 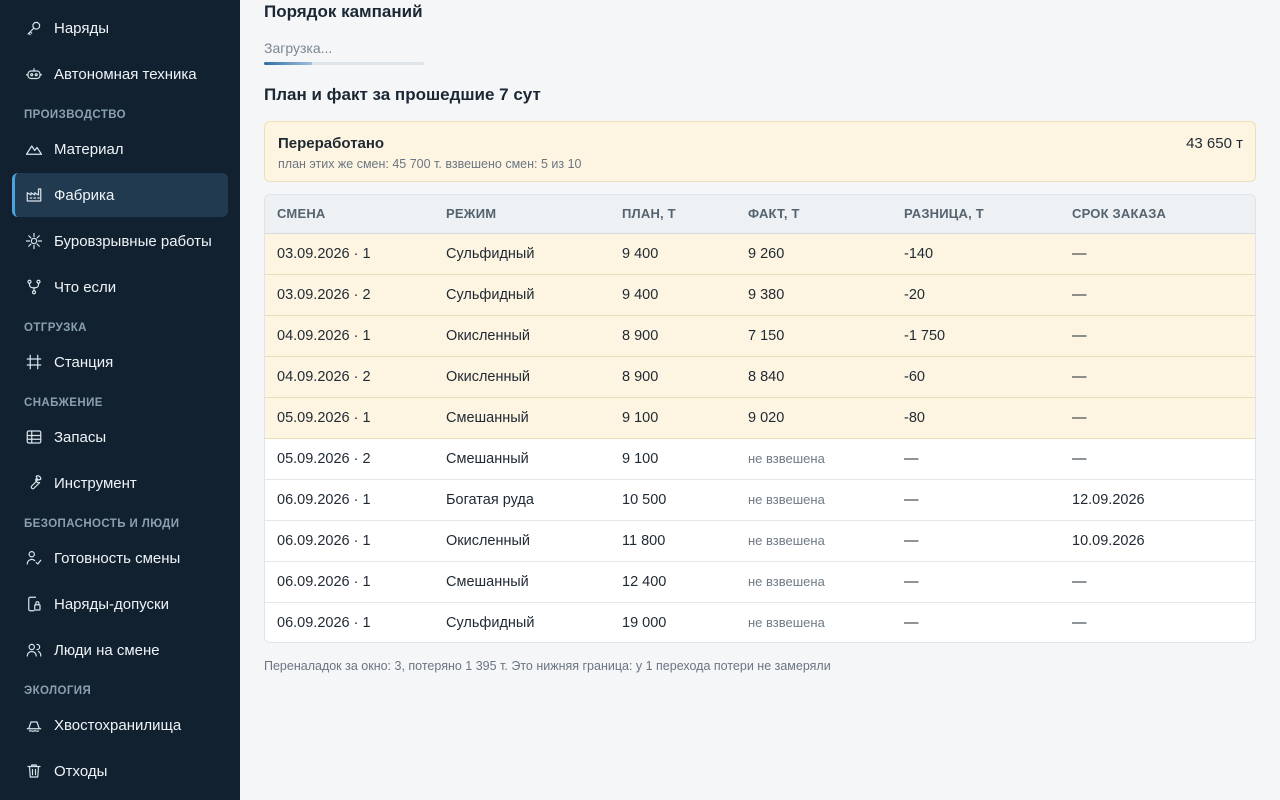 What do you see at coordinates (34, 149) in the screenshot?
I see `mountain-icon` at bounding box center [34, 149].